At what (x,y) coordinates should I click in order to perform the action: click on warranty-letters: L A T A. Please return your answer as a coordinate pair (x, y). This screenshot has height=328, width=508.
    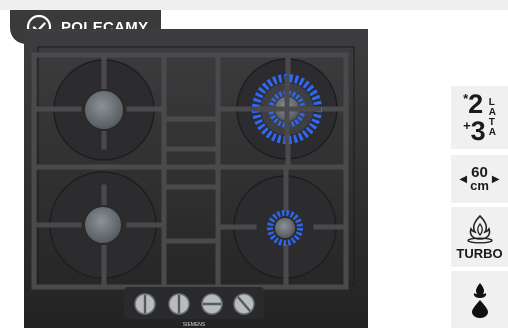
    Looking at the image, I should click on (492, 117).